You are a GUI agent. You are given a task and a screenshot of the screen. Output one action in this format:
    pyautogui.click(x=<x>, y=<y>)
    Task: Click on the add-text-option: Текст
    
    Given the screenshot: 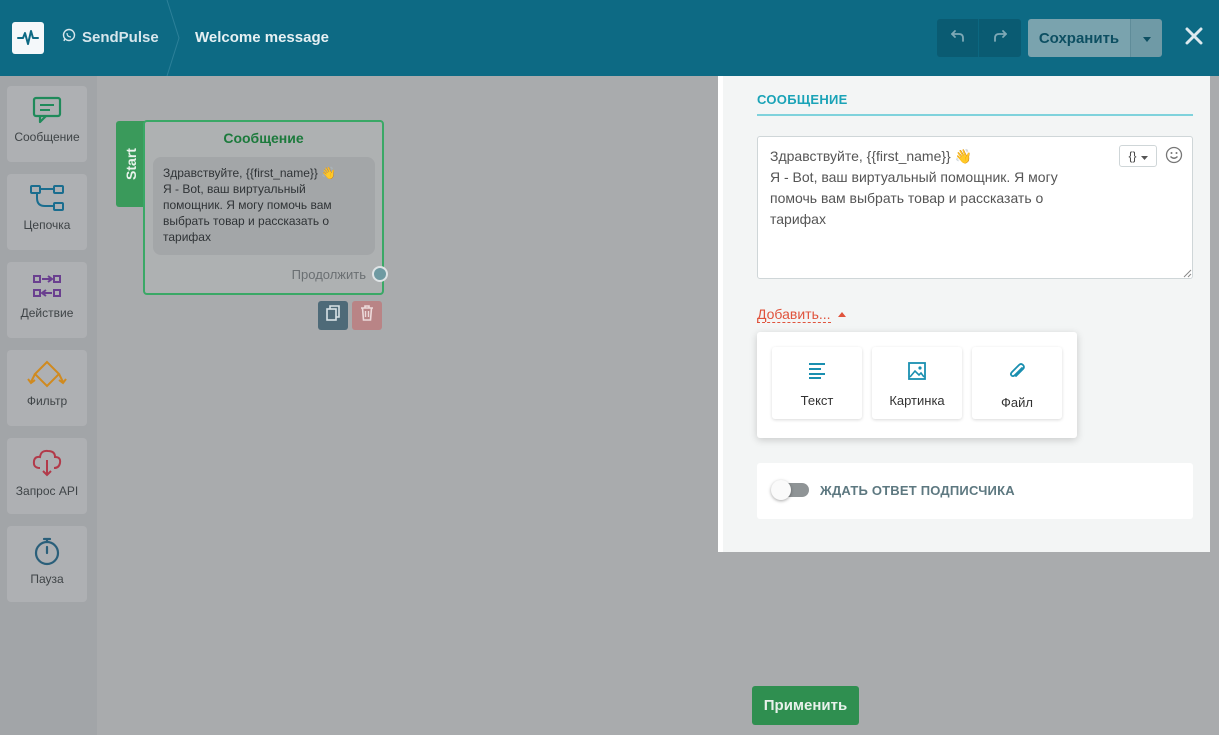 What is the action you would take?
    pyautogui.click(x=817, y=383)
    